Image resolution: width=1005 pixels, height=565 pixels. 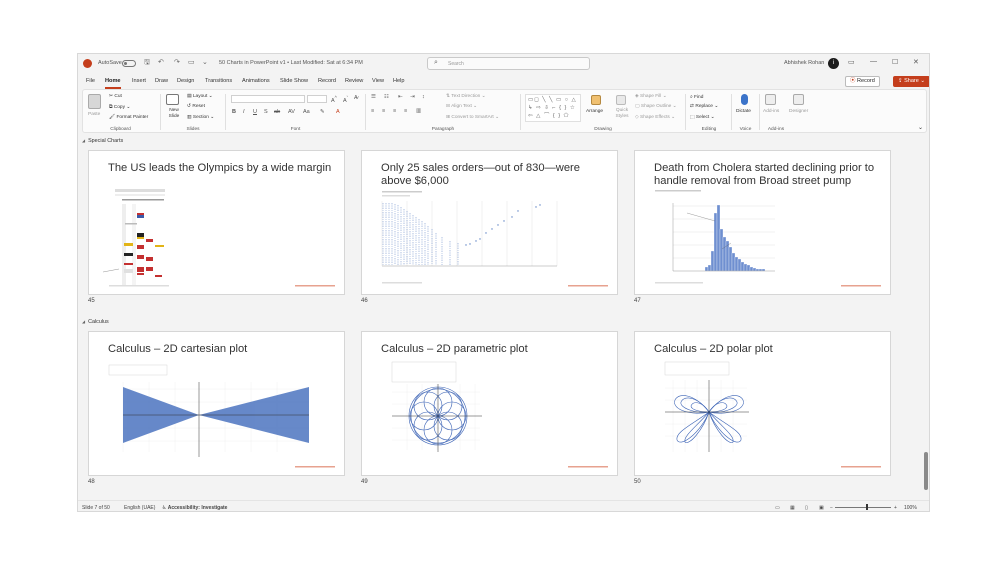 I want to click on maximize-icon: ☐, so click(x=895, y=62).